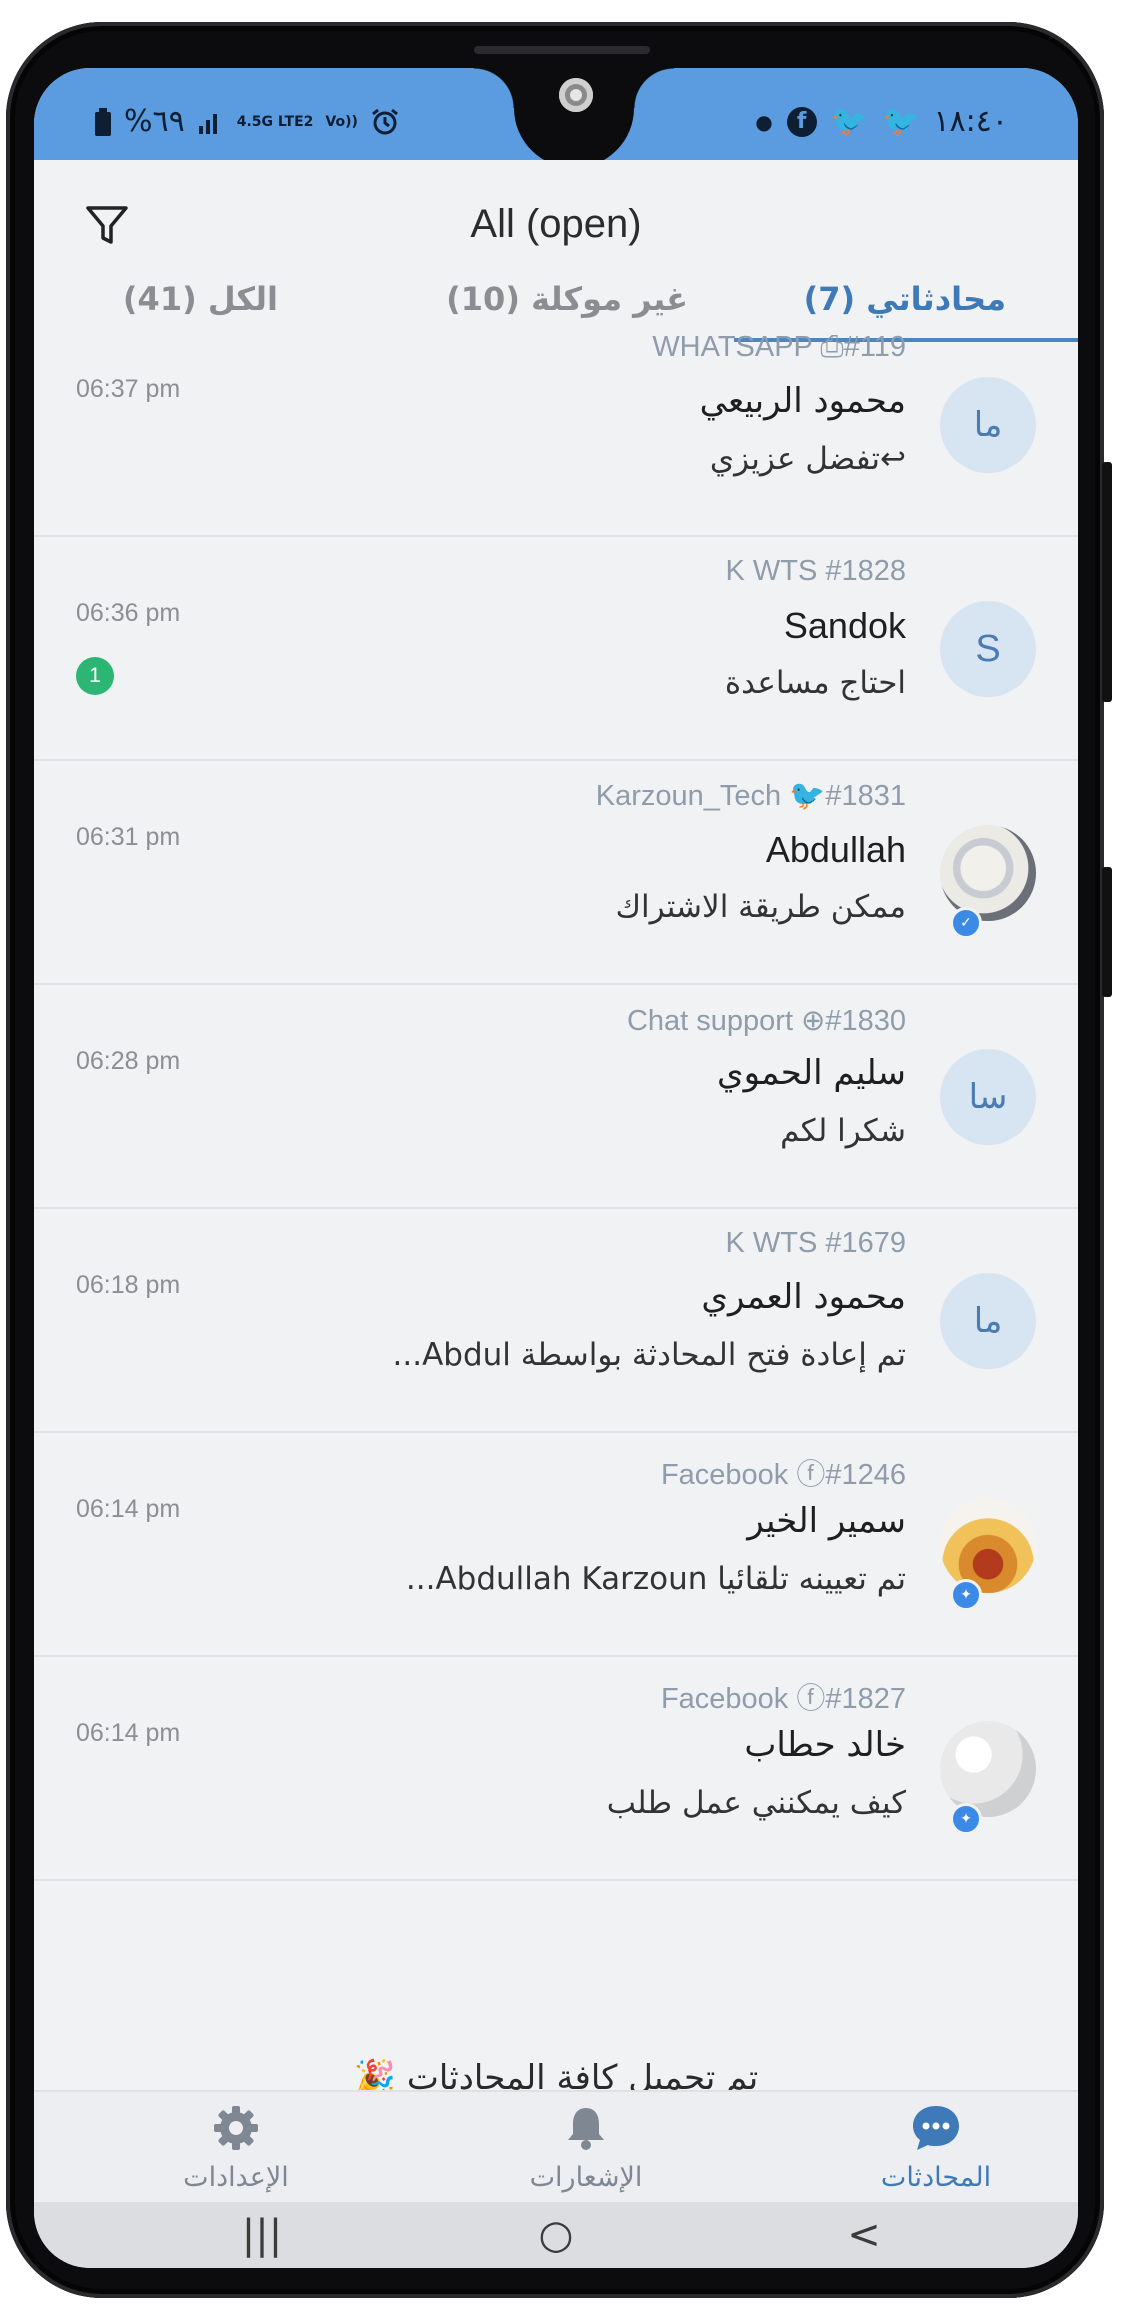 The image size is (1121, 2305). Describe the element at coordinates (384, 121) in the screenshot. I see `alarm-icon` at that location.